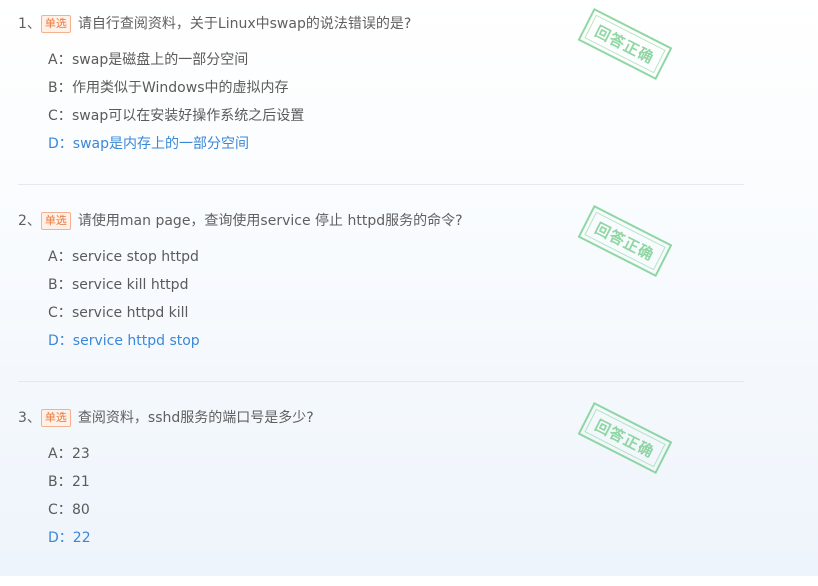  What do you see at coordinates (160, 144) in the screenshot?
I see `option-text: swap是内存上的一部分空间` at bounding box center [160, 144].